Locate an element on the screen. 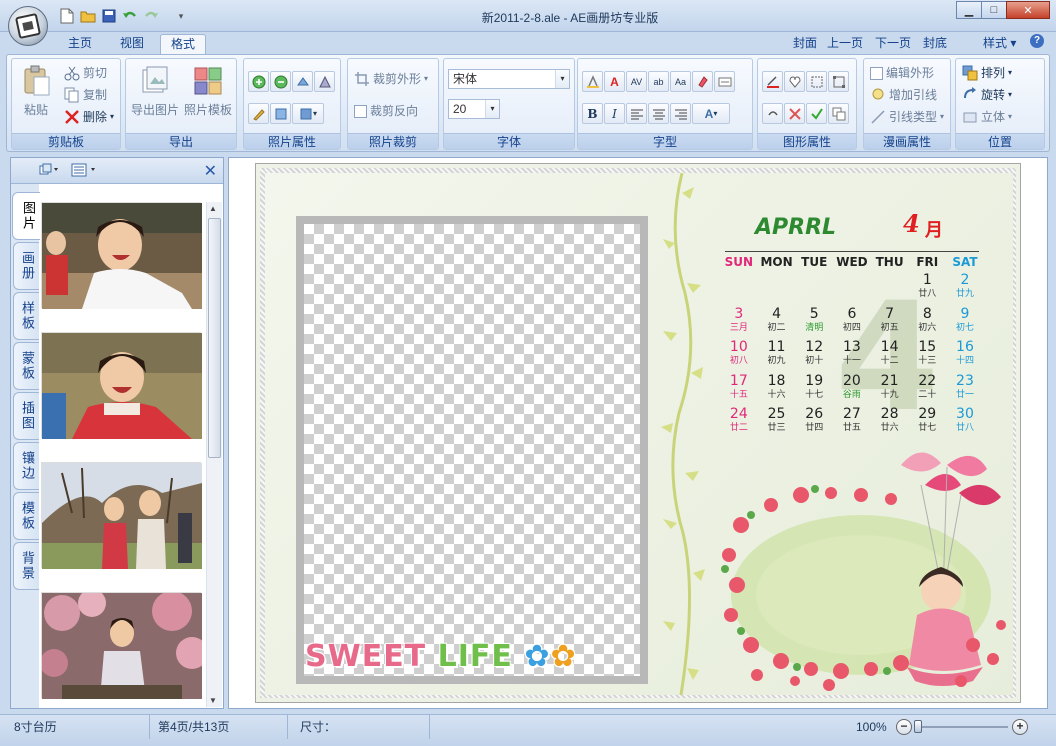 The image size is (1056, 746). app-menu-button is located at coordinates (28, 26).